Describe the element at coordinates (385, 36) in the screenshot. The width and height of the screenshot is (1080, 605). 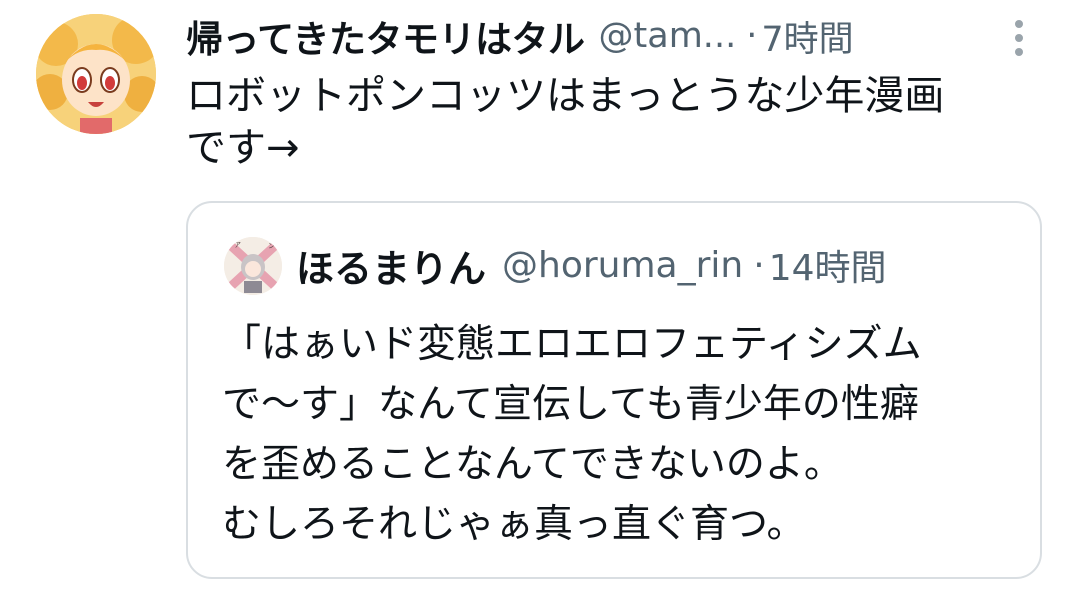
I see `author-display-name: 帰ってきたタモリはタル` at that location.